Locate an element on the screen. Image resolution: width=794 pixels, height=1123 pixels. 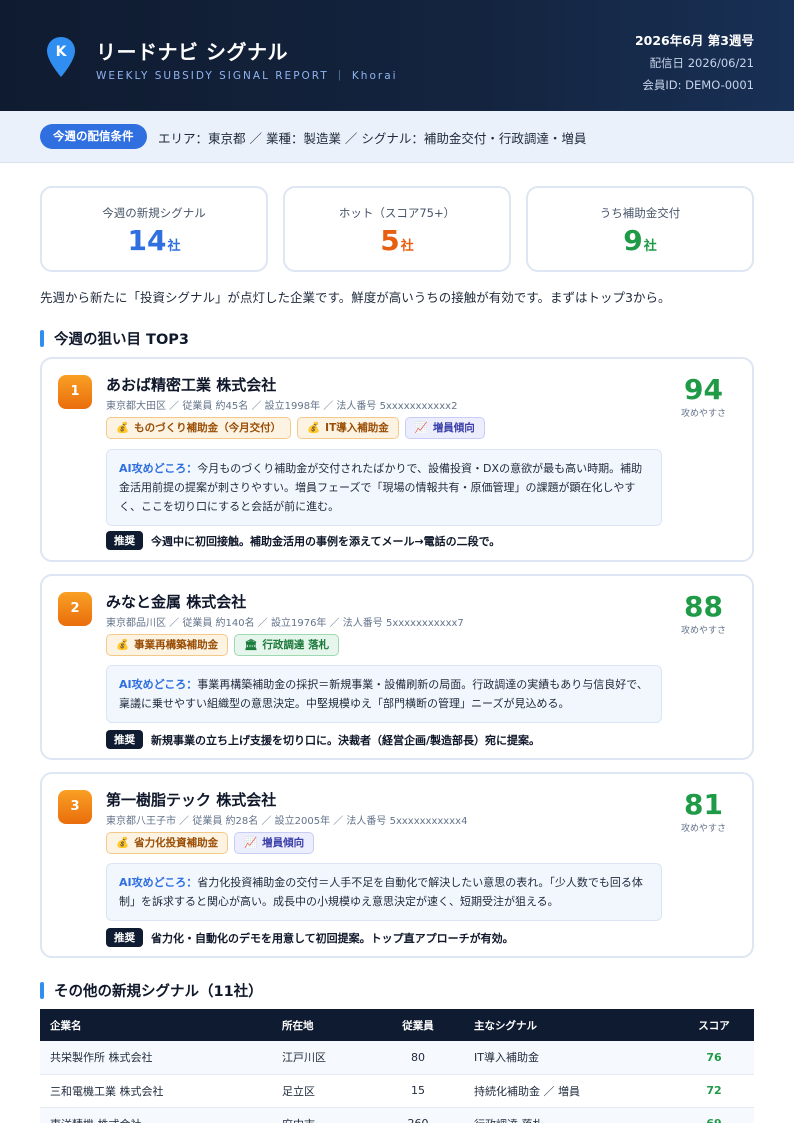
conditions-pill: 今週の配信条件 is located at coordinates (93, 136).